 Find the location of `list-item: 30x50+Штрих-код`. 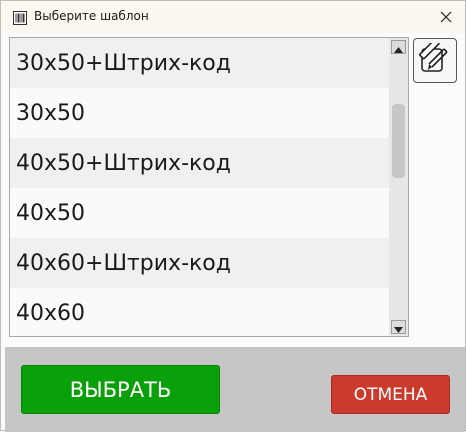

list-item: 30x50+Штрих-код is located at coordinates (199, 63).